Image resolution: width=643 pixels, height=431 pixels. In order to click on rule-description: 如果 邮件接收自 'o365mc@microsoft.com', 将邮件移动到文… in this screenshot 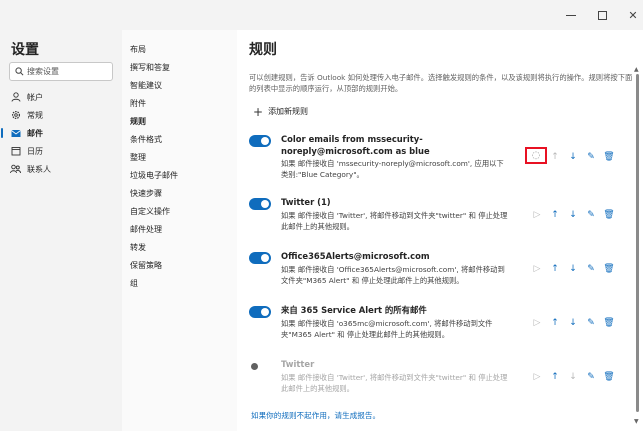, I will do `click(387, 329)`.